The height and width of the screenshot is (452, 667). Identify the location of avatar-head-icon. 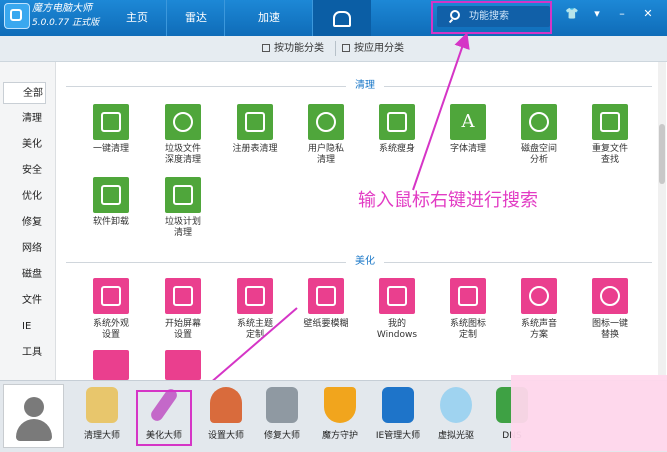
(34, 407).